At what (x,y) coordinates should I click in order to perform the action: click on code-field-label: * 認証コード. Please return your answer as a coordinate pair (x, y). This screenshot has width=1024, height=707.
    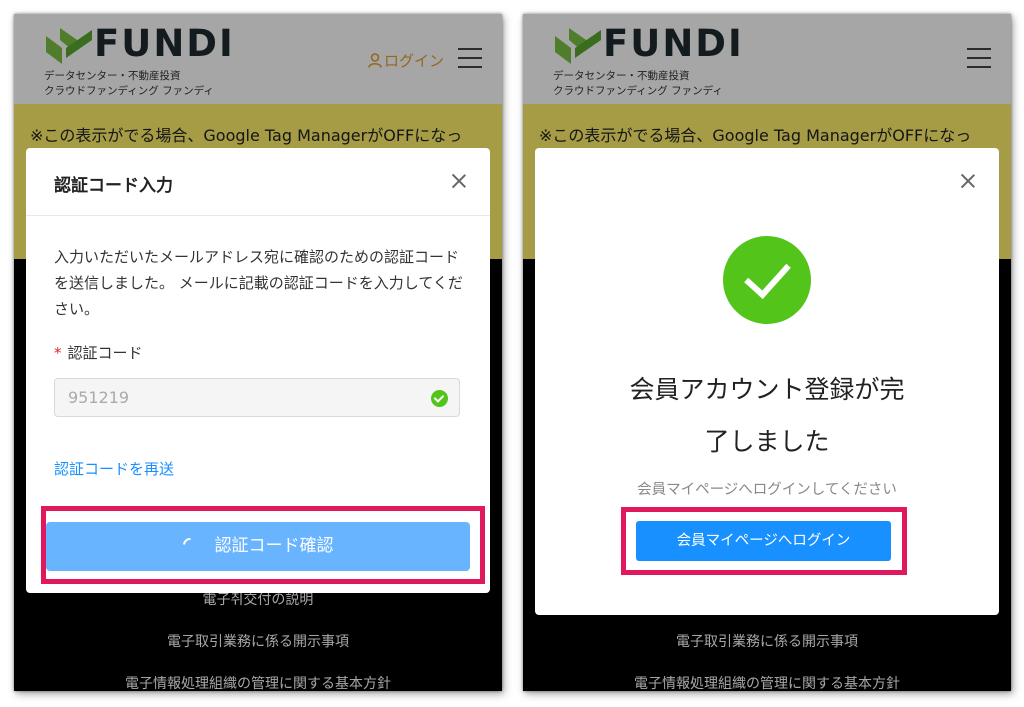
    Looking at the image, I should click on (98, 353).